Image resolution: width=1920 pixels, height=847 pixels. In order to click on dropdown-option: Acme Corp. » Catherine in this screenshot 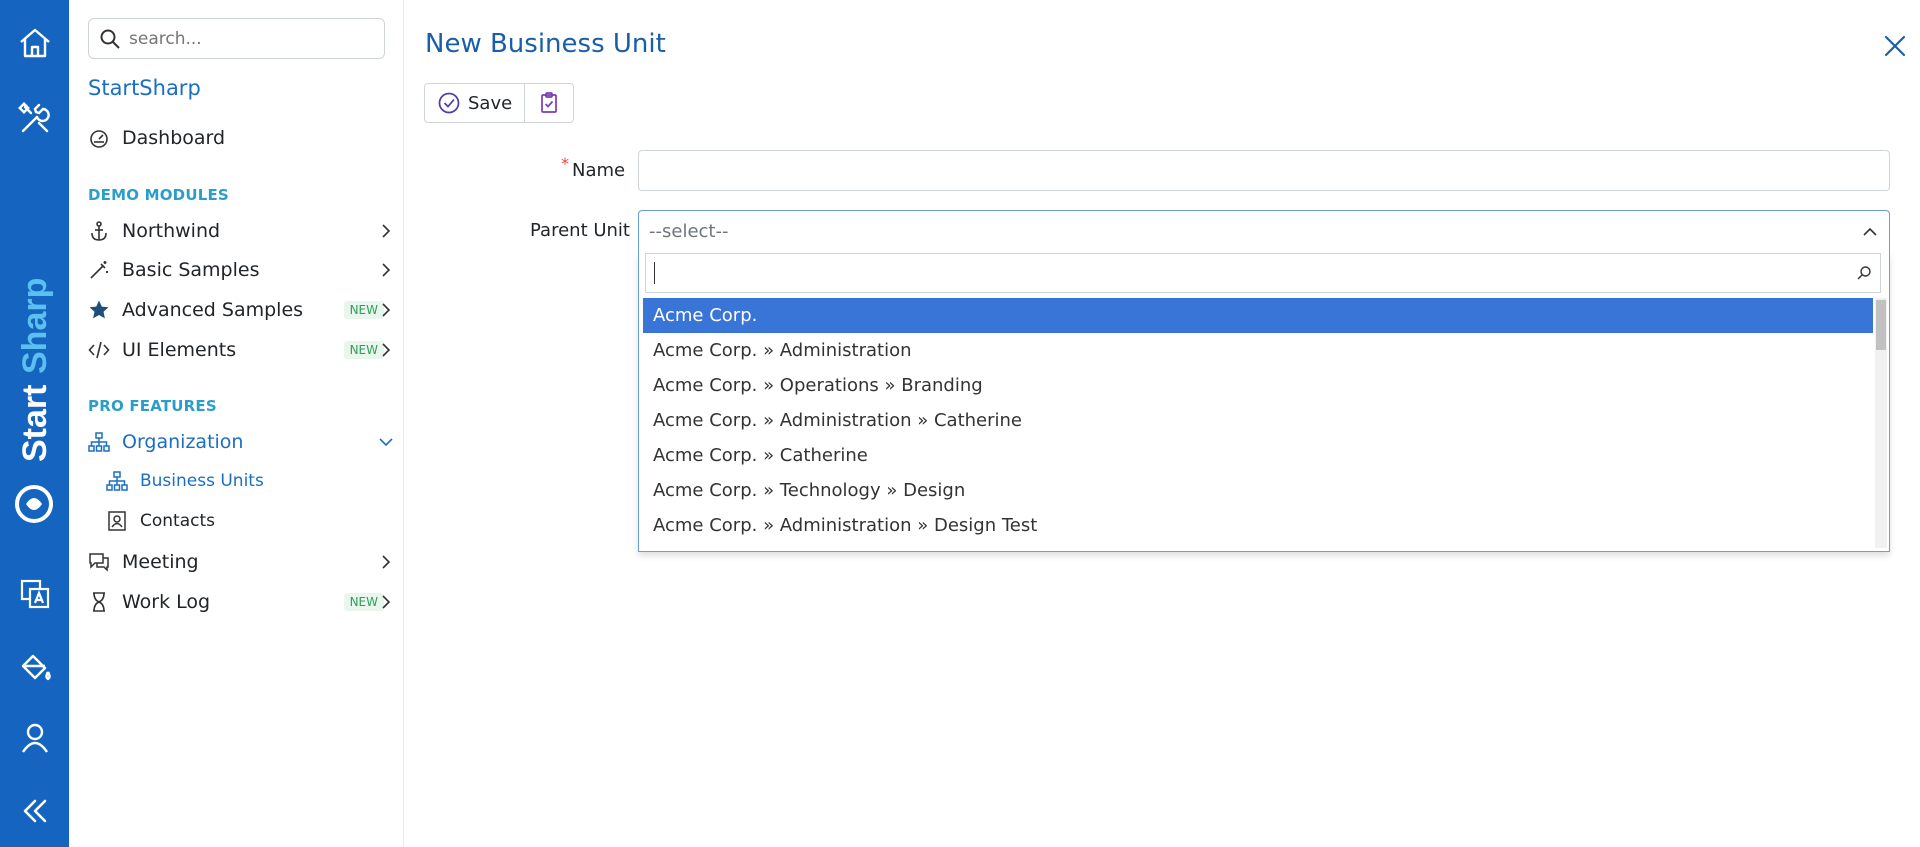, I will do `click(1258, 455)`.